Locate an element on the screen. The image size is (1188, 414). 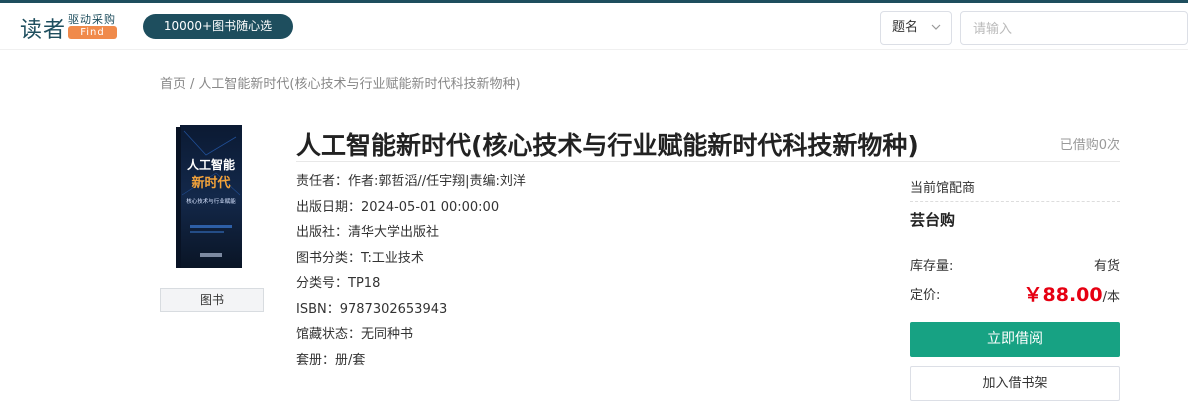
cover-title-line1: 人工智能 is located at coordinates (211, 164).